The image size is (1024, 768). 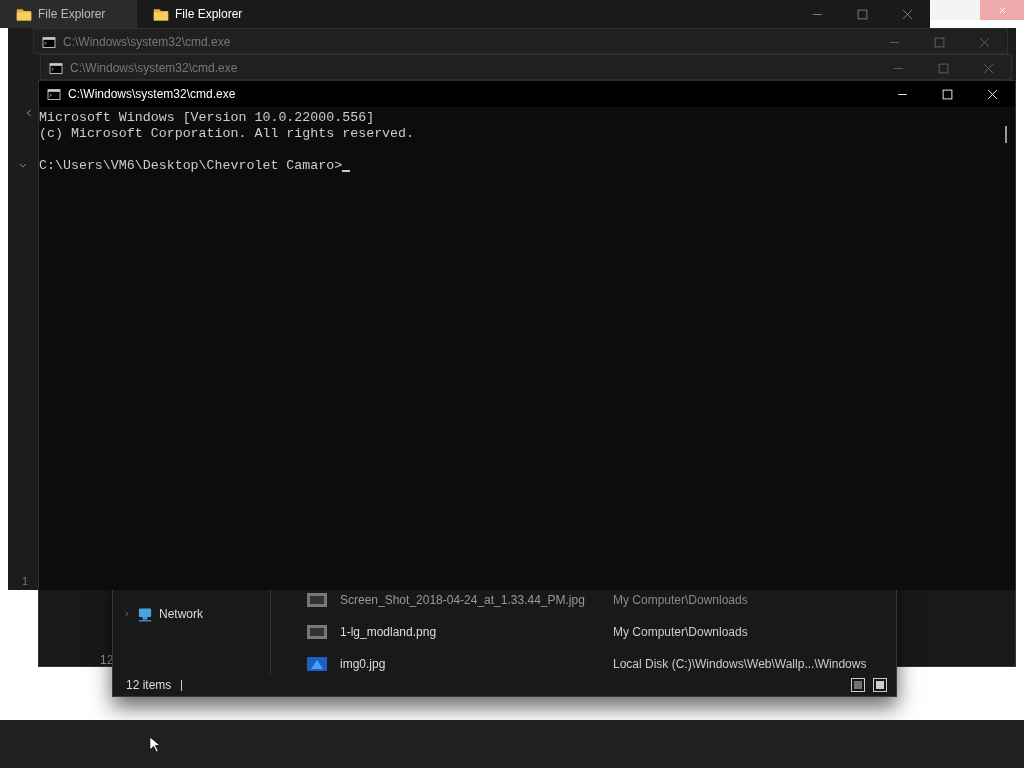 I want to click on file-name: Screen_Shot_2018-04-24_at_1.33.44_PM.jpg, so click(x=476, y=600).